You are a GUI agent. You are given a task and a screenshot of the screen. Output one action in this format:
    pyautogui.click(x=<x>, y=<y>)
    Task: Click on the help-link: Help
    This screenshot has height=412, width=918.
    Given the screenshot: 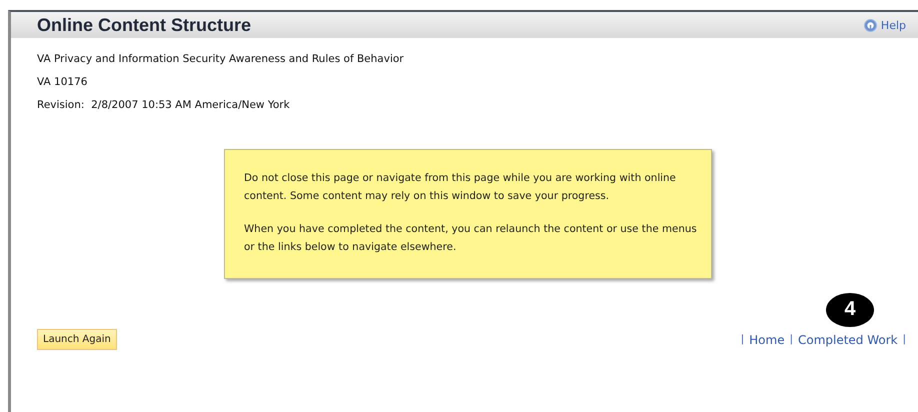 What is the action you would take?
    pyautogui.click(x=885, y=25)
    